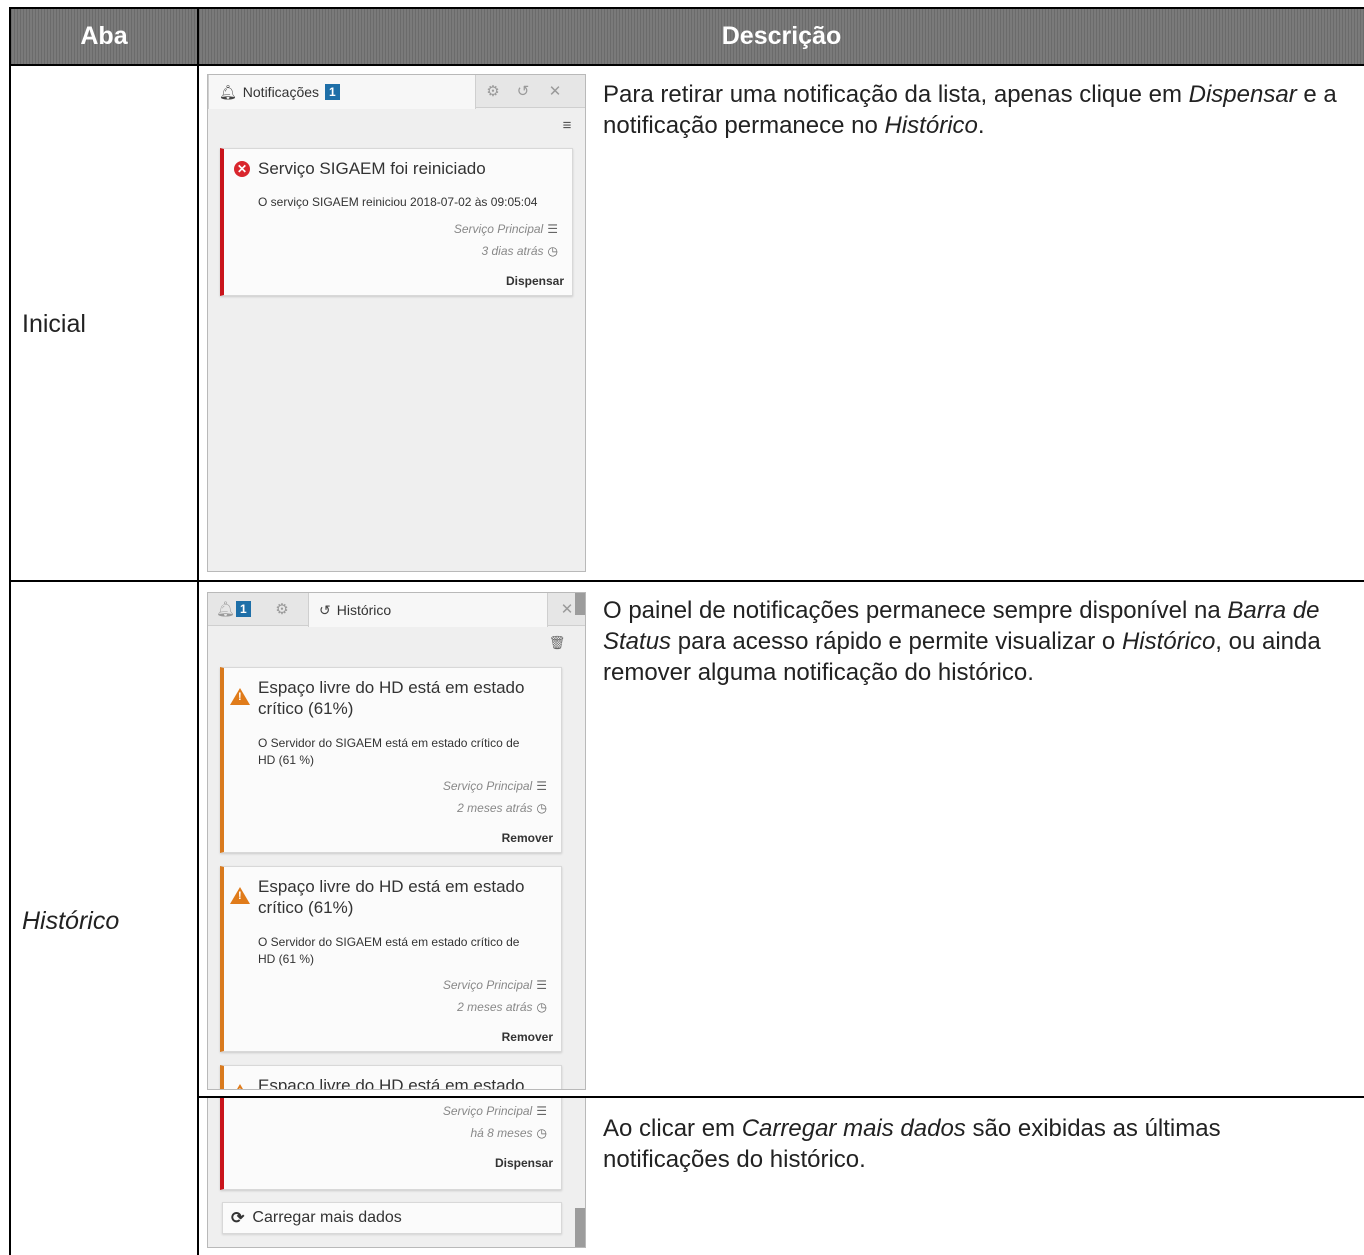 This screenshot has height=1255, width=1364. I want to click on history-card-time: há 8 meses ◷, so click(508, 1133).